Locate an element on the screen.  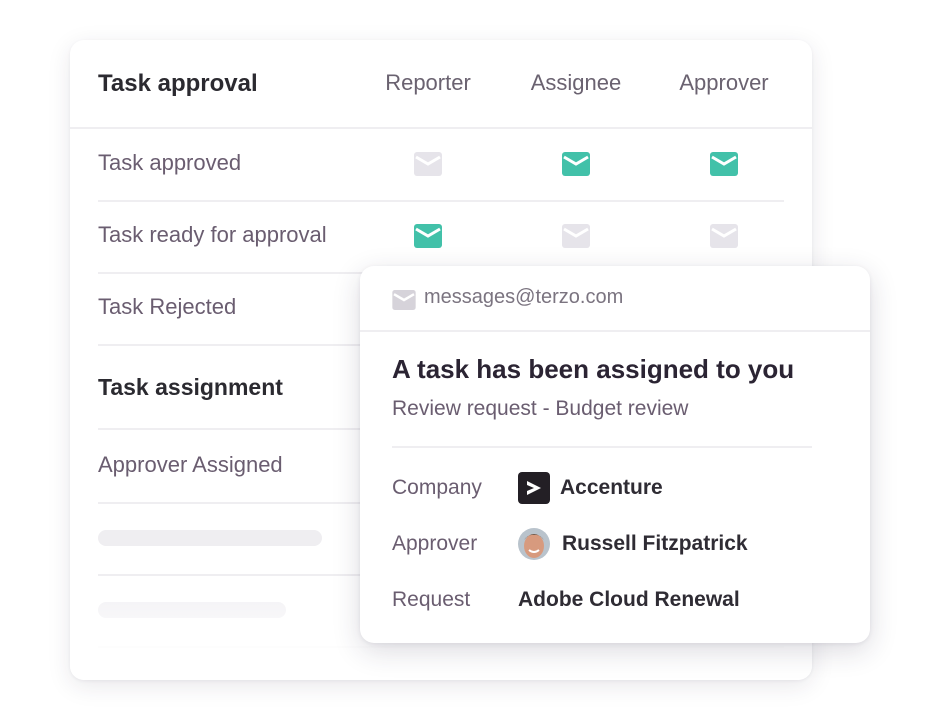
detail-label-company: Company is located at coordinates (437, 487).